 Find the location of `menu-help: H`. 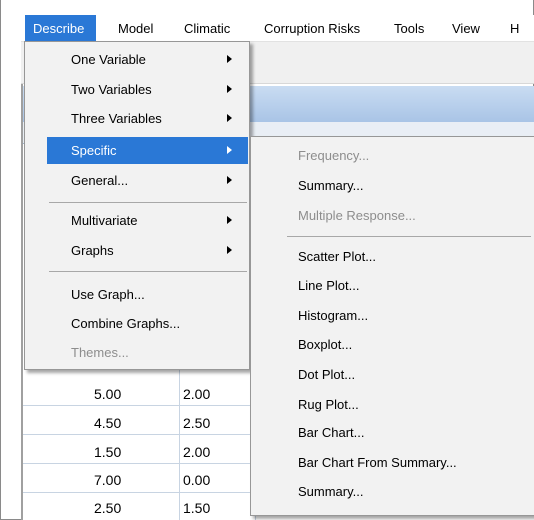

menu-help: H is located at coordinates (514, 28).